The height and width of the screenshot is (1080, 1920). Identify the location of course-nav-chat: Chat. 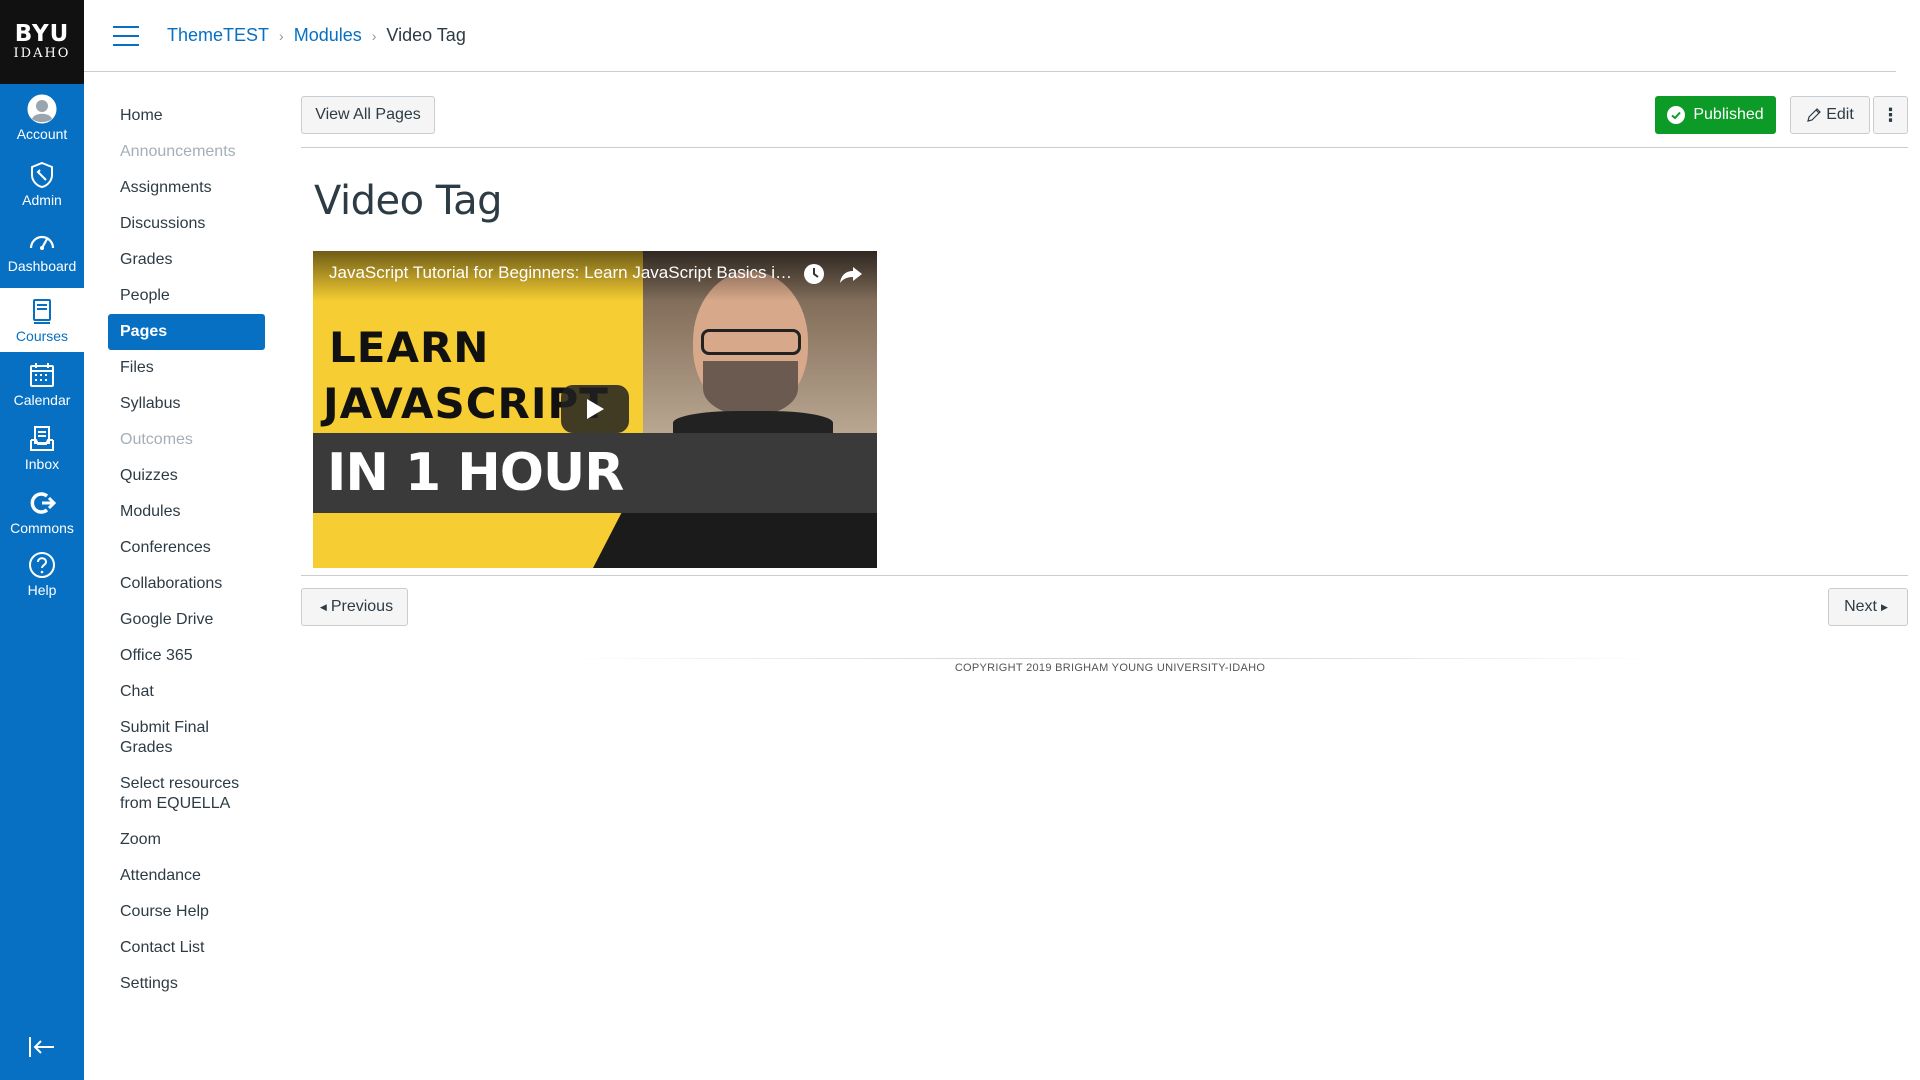
(186, 692).